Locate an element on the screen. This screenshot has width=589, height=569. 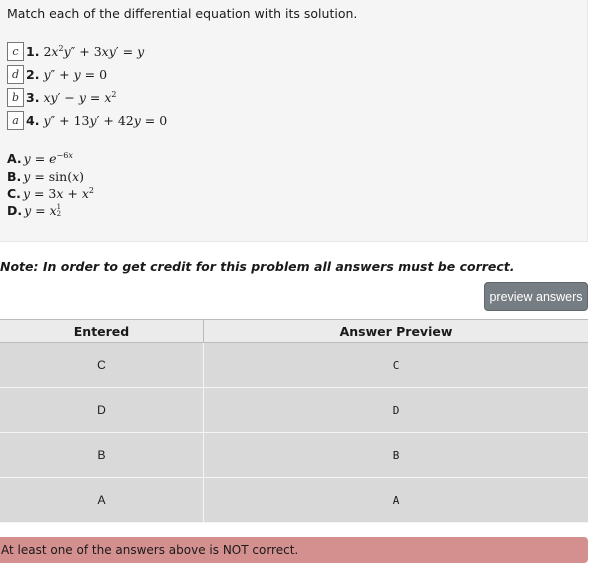
preview-cell: B is located at coordinates (396, 455).